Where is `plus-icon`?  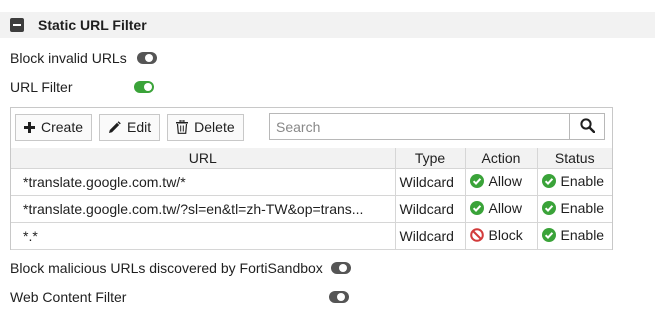
plus-icon is located at coordinates (29, 127).